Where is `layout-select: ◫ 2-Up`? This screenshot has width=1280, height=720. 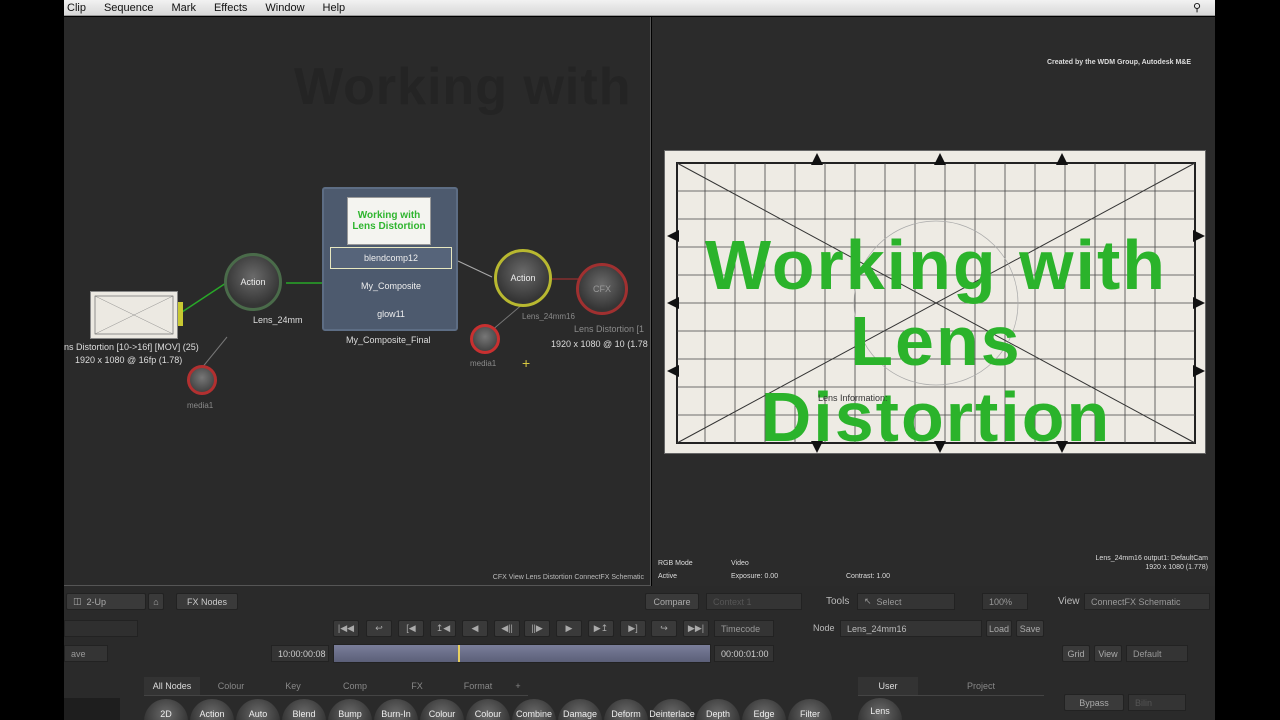 layout-select: ◫ 2-Up is located at coordinates (106, 601).